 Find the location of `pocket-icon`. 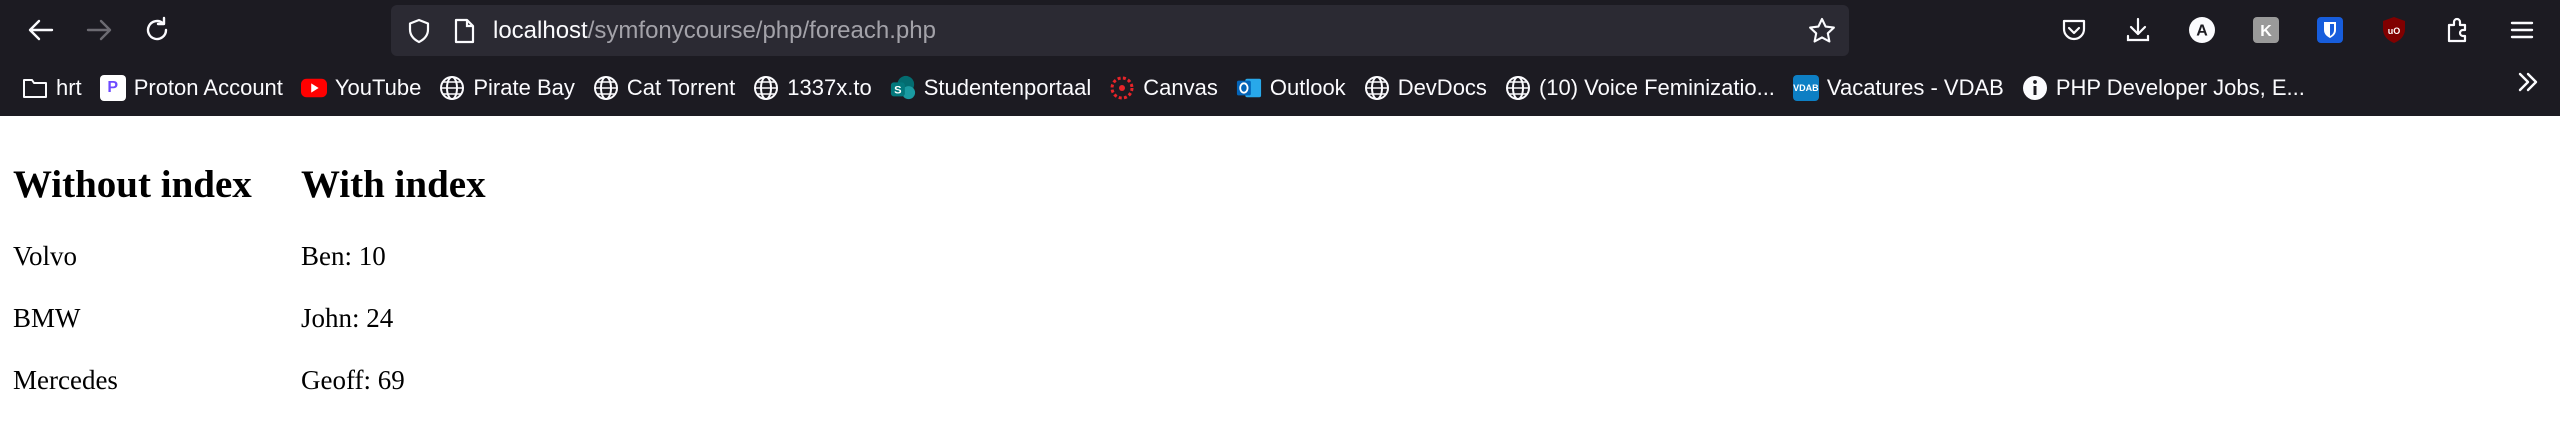

pocket-icon is located at coordinates (2074, 30).